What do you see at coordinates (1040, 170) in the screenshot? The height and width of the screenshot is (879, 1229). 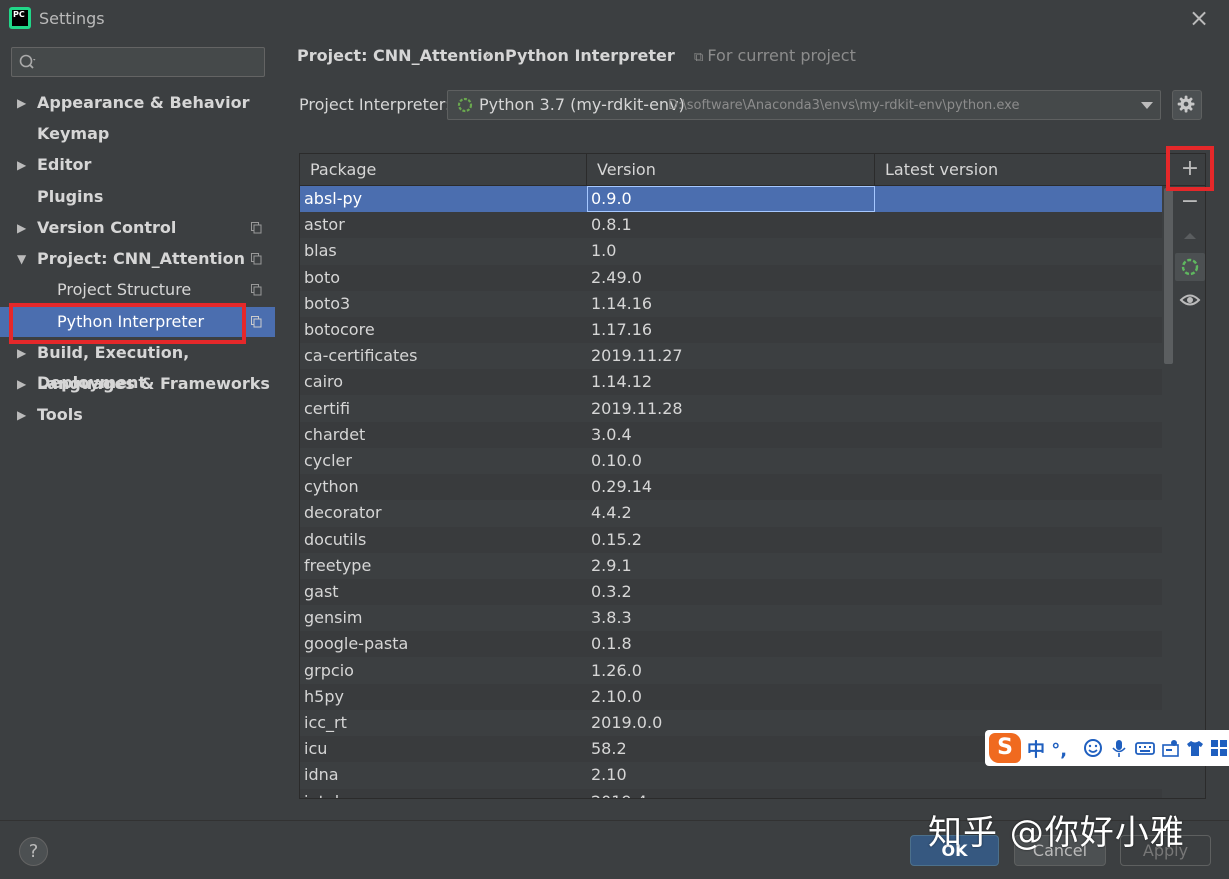 I see `column-header-latest: Latest version` at bounding box center [1040, 170].